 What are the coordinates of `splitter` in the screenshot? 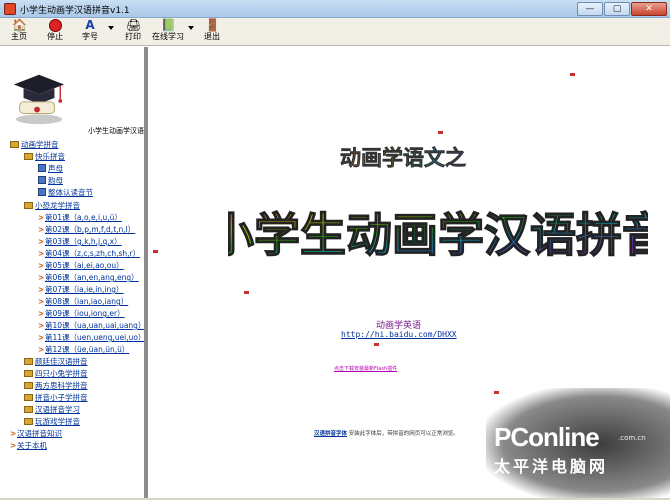 It's located at (147, 272).